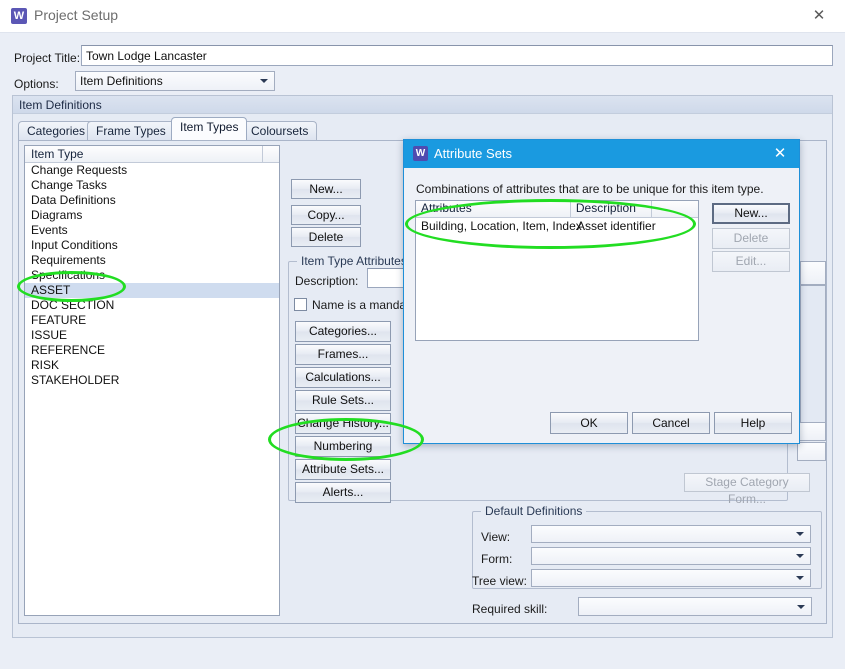  What do you see at coordinates (152, 154) in the screenshot?
I see `item-type-column-header: Item Type` at bounding box center [152, 154].